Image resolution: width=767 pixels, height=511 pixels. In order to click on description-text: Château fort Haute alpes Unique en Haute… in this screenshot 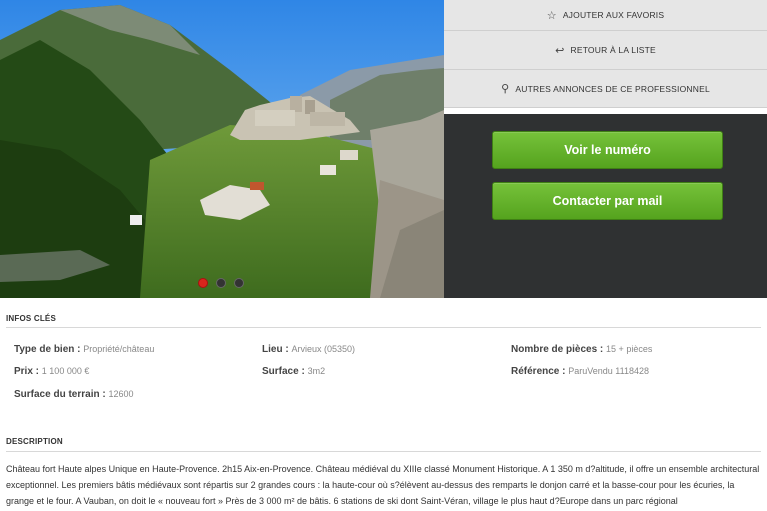, I will do `click(383, 485)`.